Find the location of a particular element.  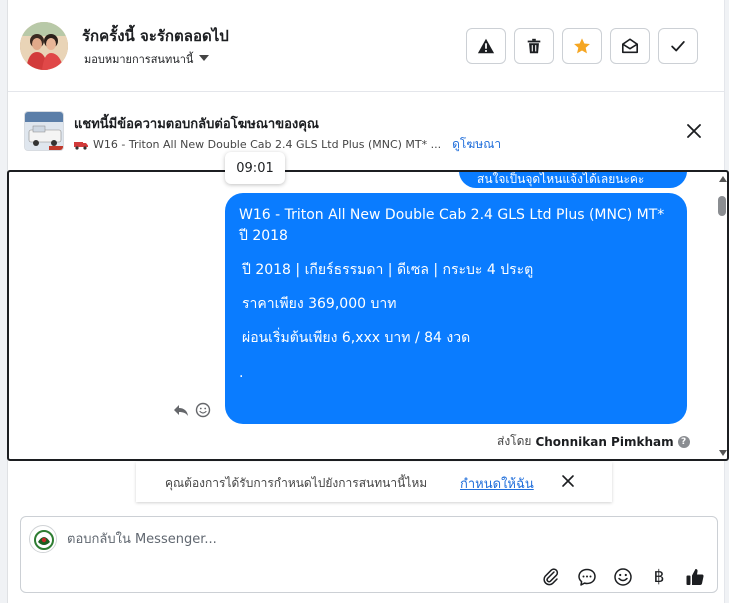

checkmark-icon is located at coordinates (678, 46).